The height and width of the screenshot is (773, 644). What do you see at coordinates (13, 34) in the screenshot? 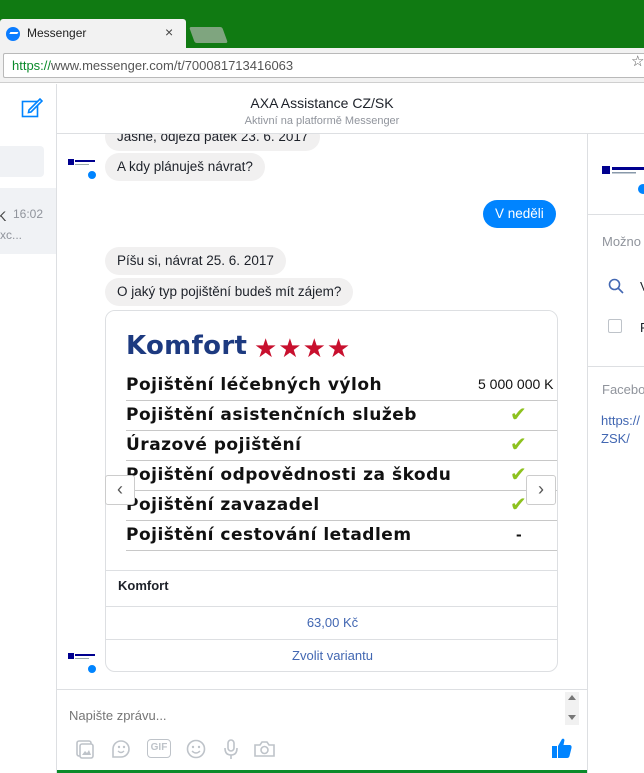
I see `messenger-icon` at bounding box center [13, 34].